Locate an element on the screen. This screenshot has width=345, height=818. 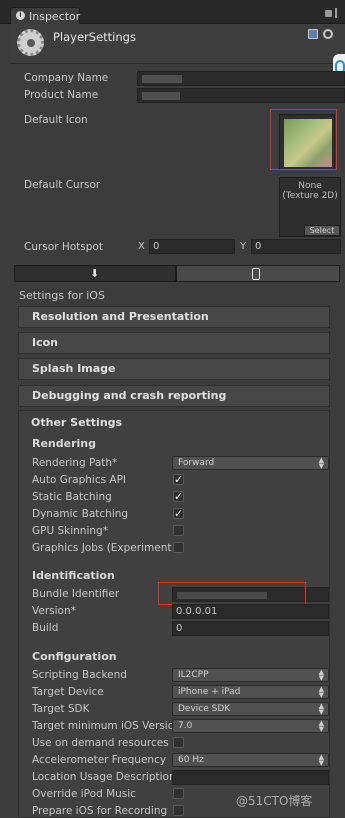
rendering-path-label: Rendering Path* is located at coordinates (75, 463).